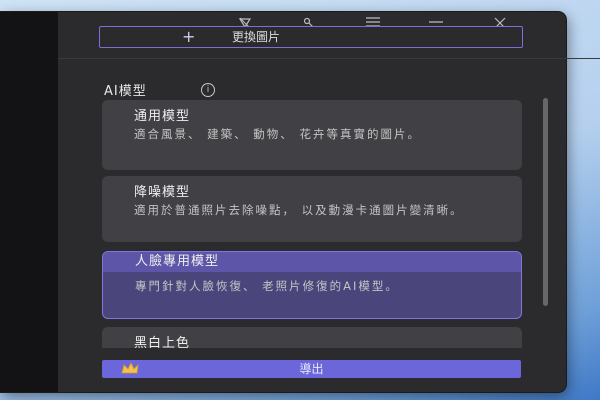 This screenshot has width=600, height=400. I want to click on model-description: 適用於普通照片去除噪點， 以及動漫卡通圖片變清晰。, so click(299, 210).